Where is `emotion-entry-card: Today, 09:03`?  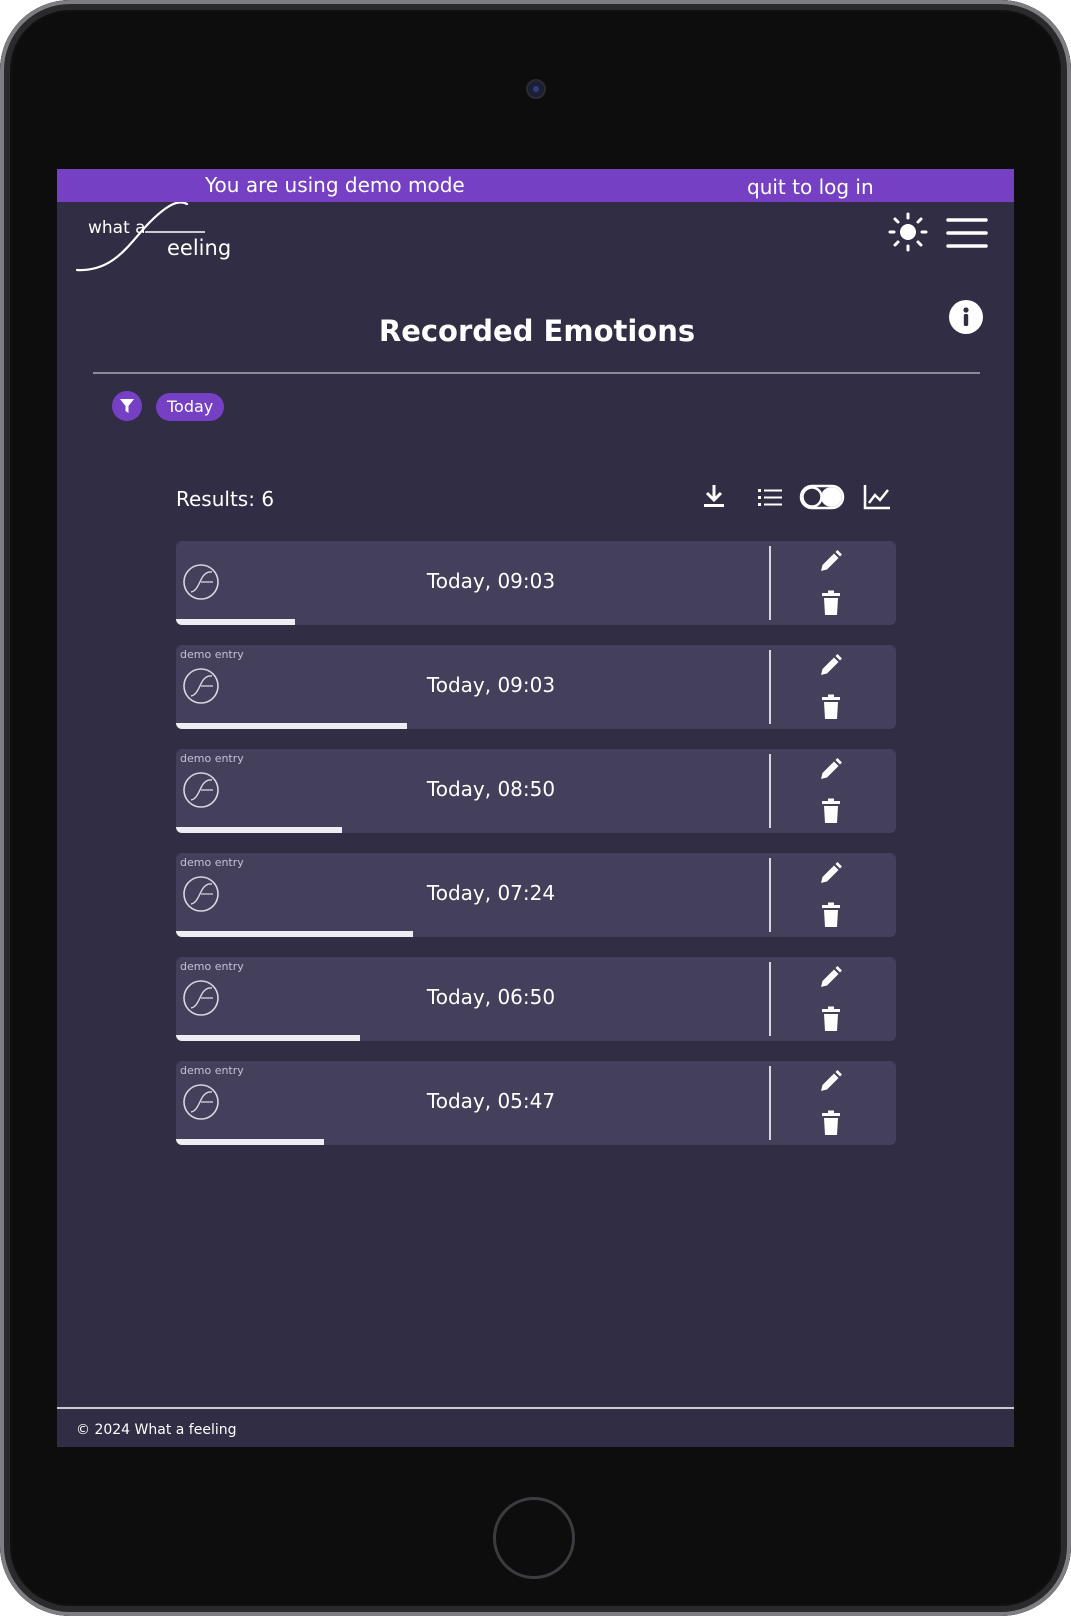 emotion-entry-card: Today, 09:03 is located at coordinates (536, 583).